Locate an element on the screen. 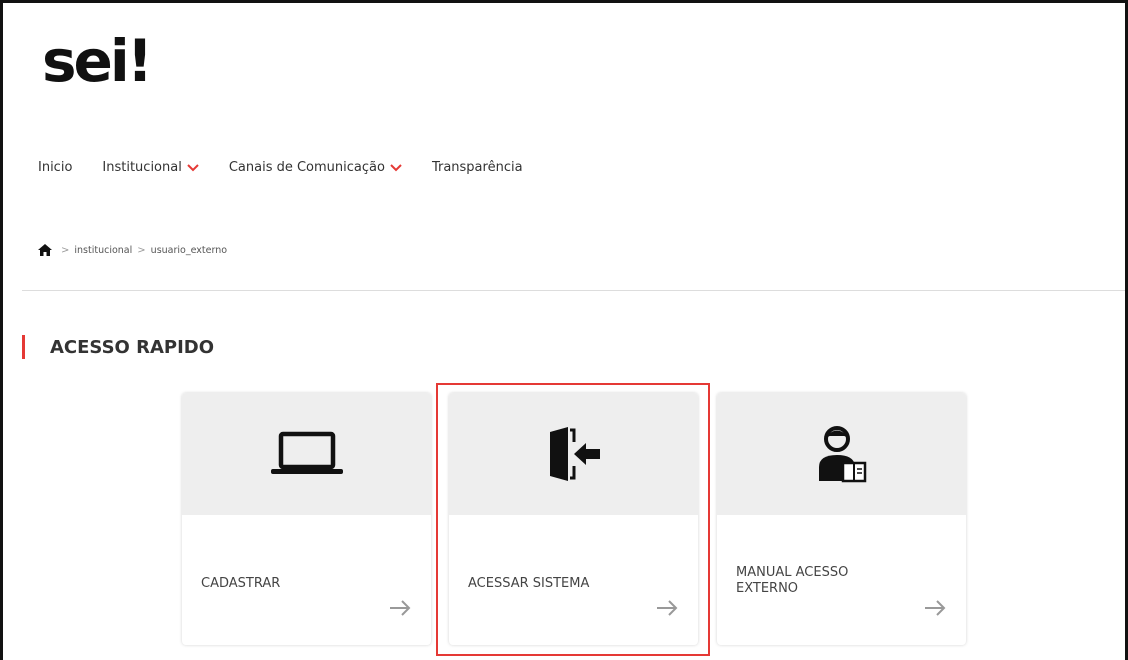  card-manual-acesso-externo: MANUAL ACESSO EXTERNO is located at coordinates (841, 519).